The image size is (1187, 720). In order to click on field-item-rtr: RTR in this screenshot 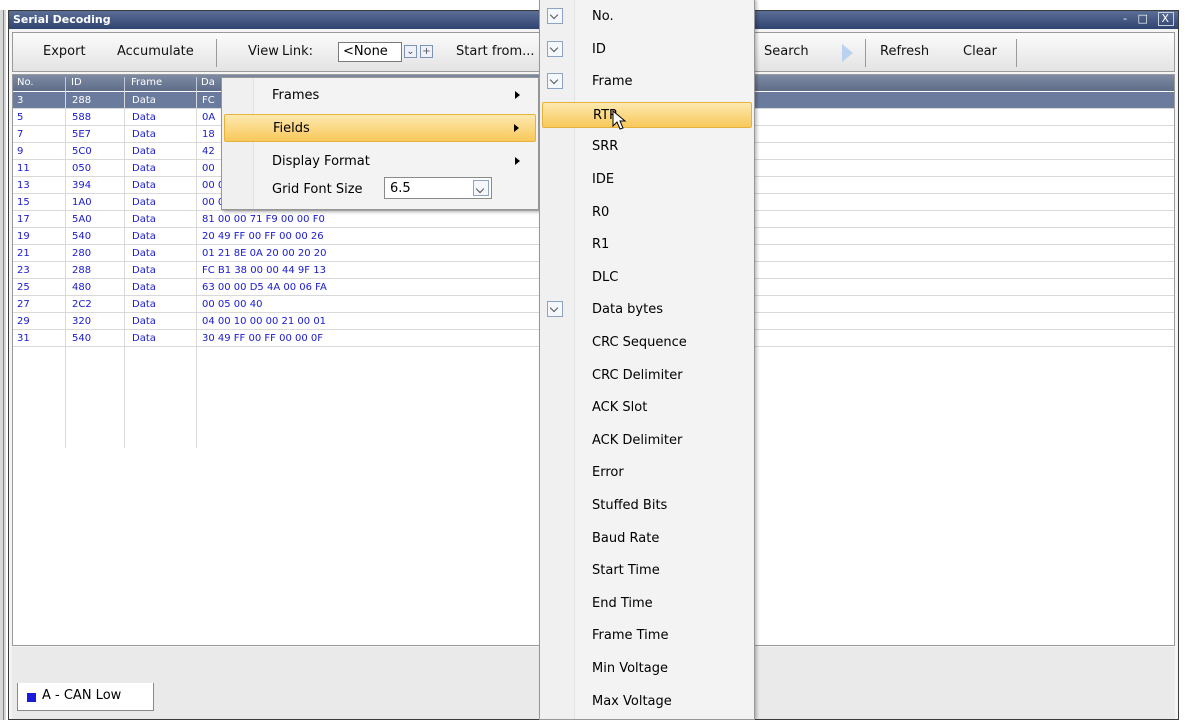, I will do `click(647, 114)`.